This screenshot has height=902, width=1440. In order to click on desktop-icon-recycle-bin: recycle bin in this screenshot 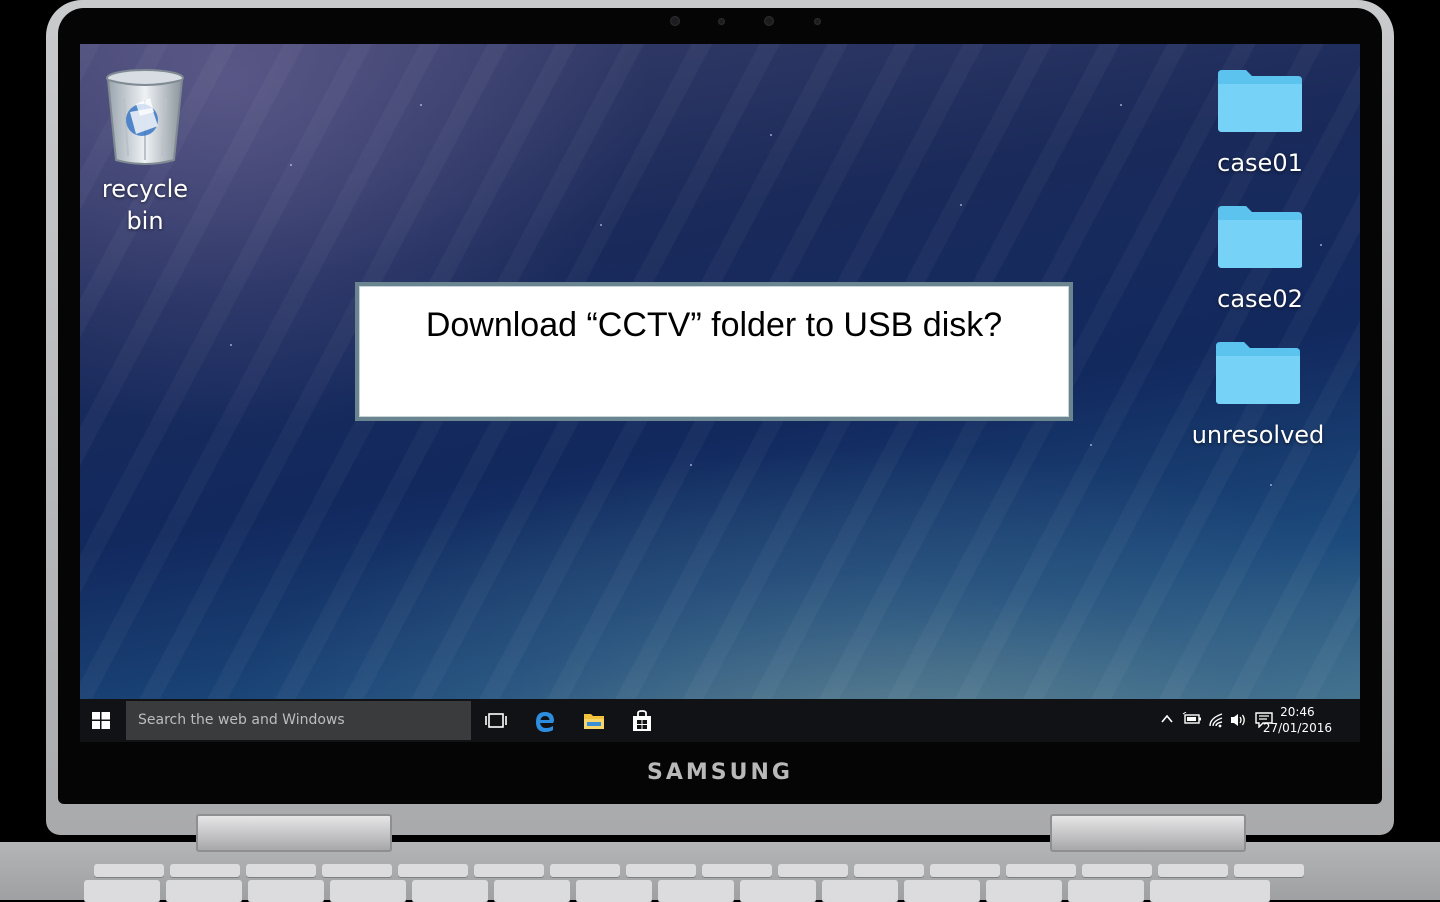, I will do `click(145, 152)`.